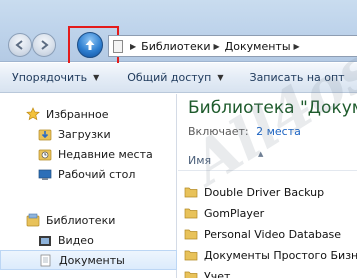 This screenshot has height=278, width=357. I want to click on share-button: Общий доступ ▼, so click(175, 77).